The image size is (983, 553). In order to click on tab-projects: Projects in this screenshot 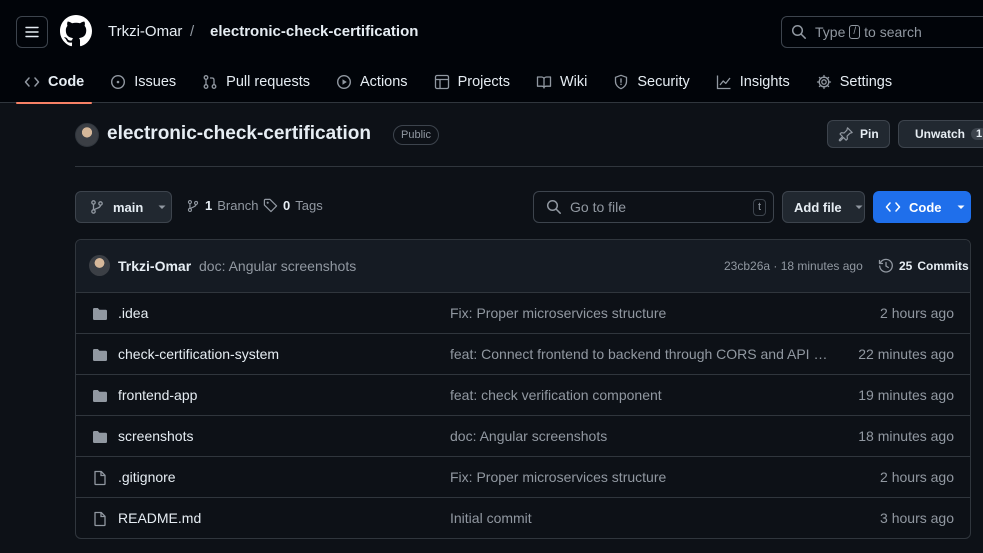, I will do `click(472, 81)`.